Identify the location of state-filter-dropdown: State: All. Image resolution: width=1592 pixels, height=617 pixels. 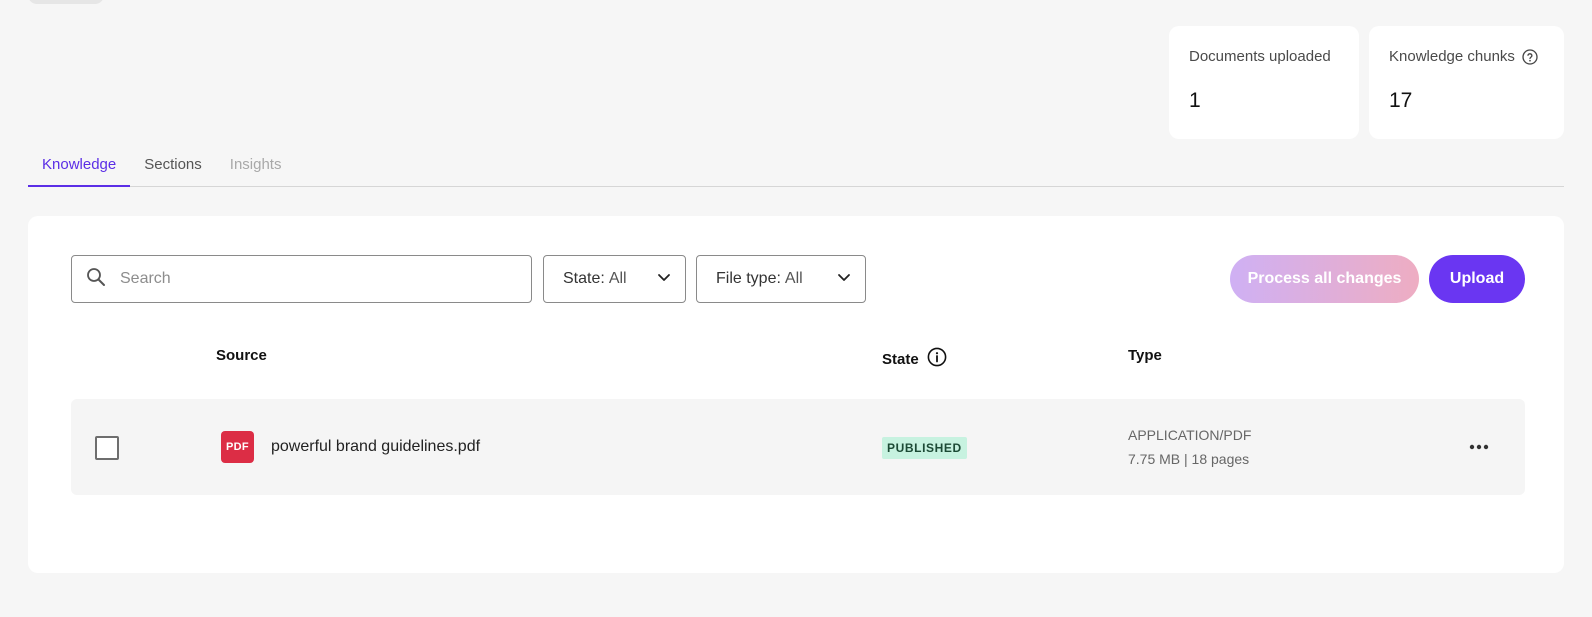
(614, 279).